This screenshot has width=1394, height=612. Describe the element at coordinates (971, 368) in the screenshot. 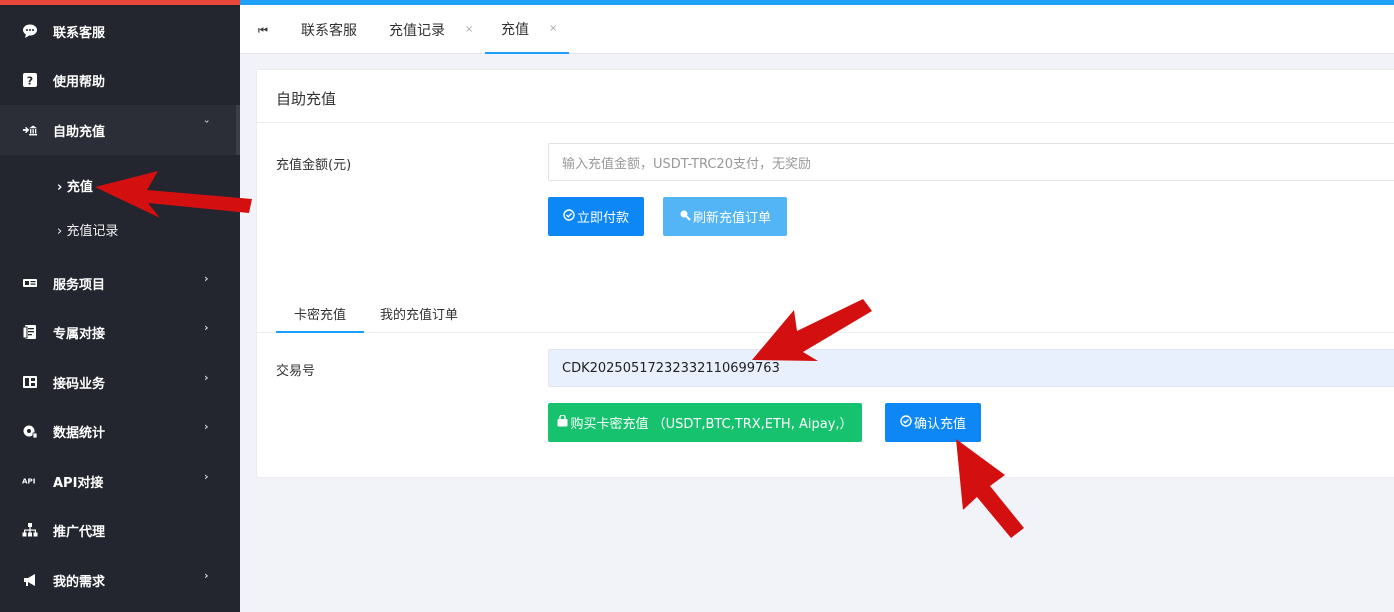

I see `transaction-input: CDK20250517232332110699763` at that location.